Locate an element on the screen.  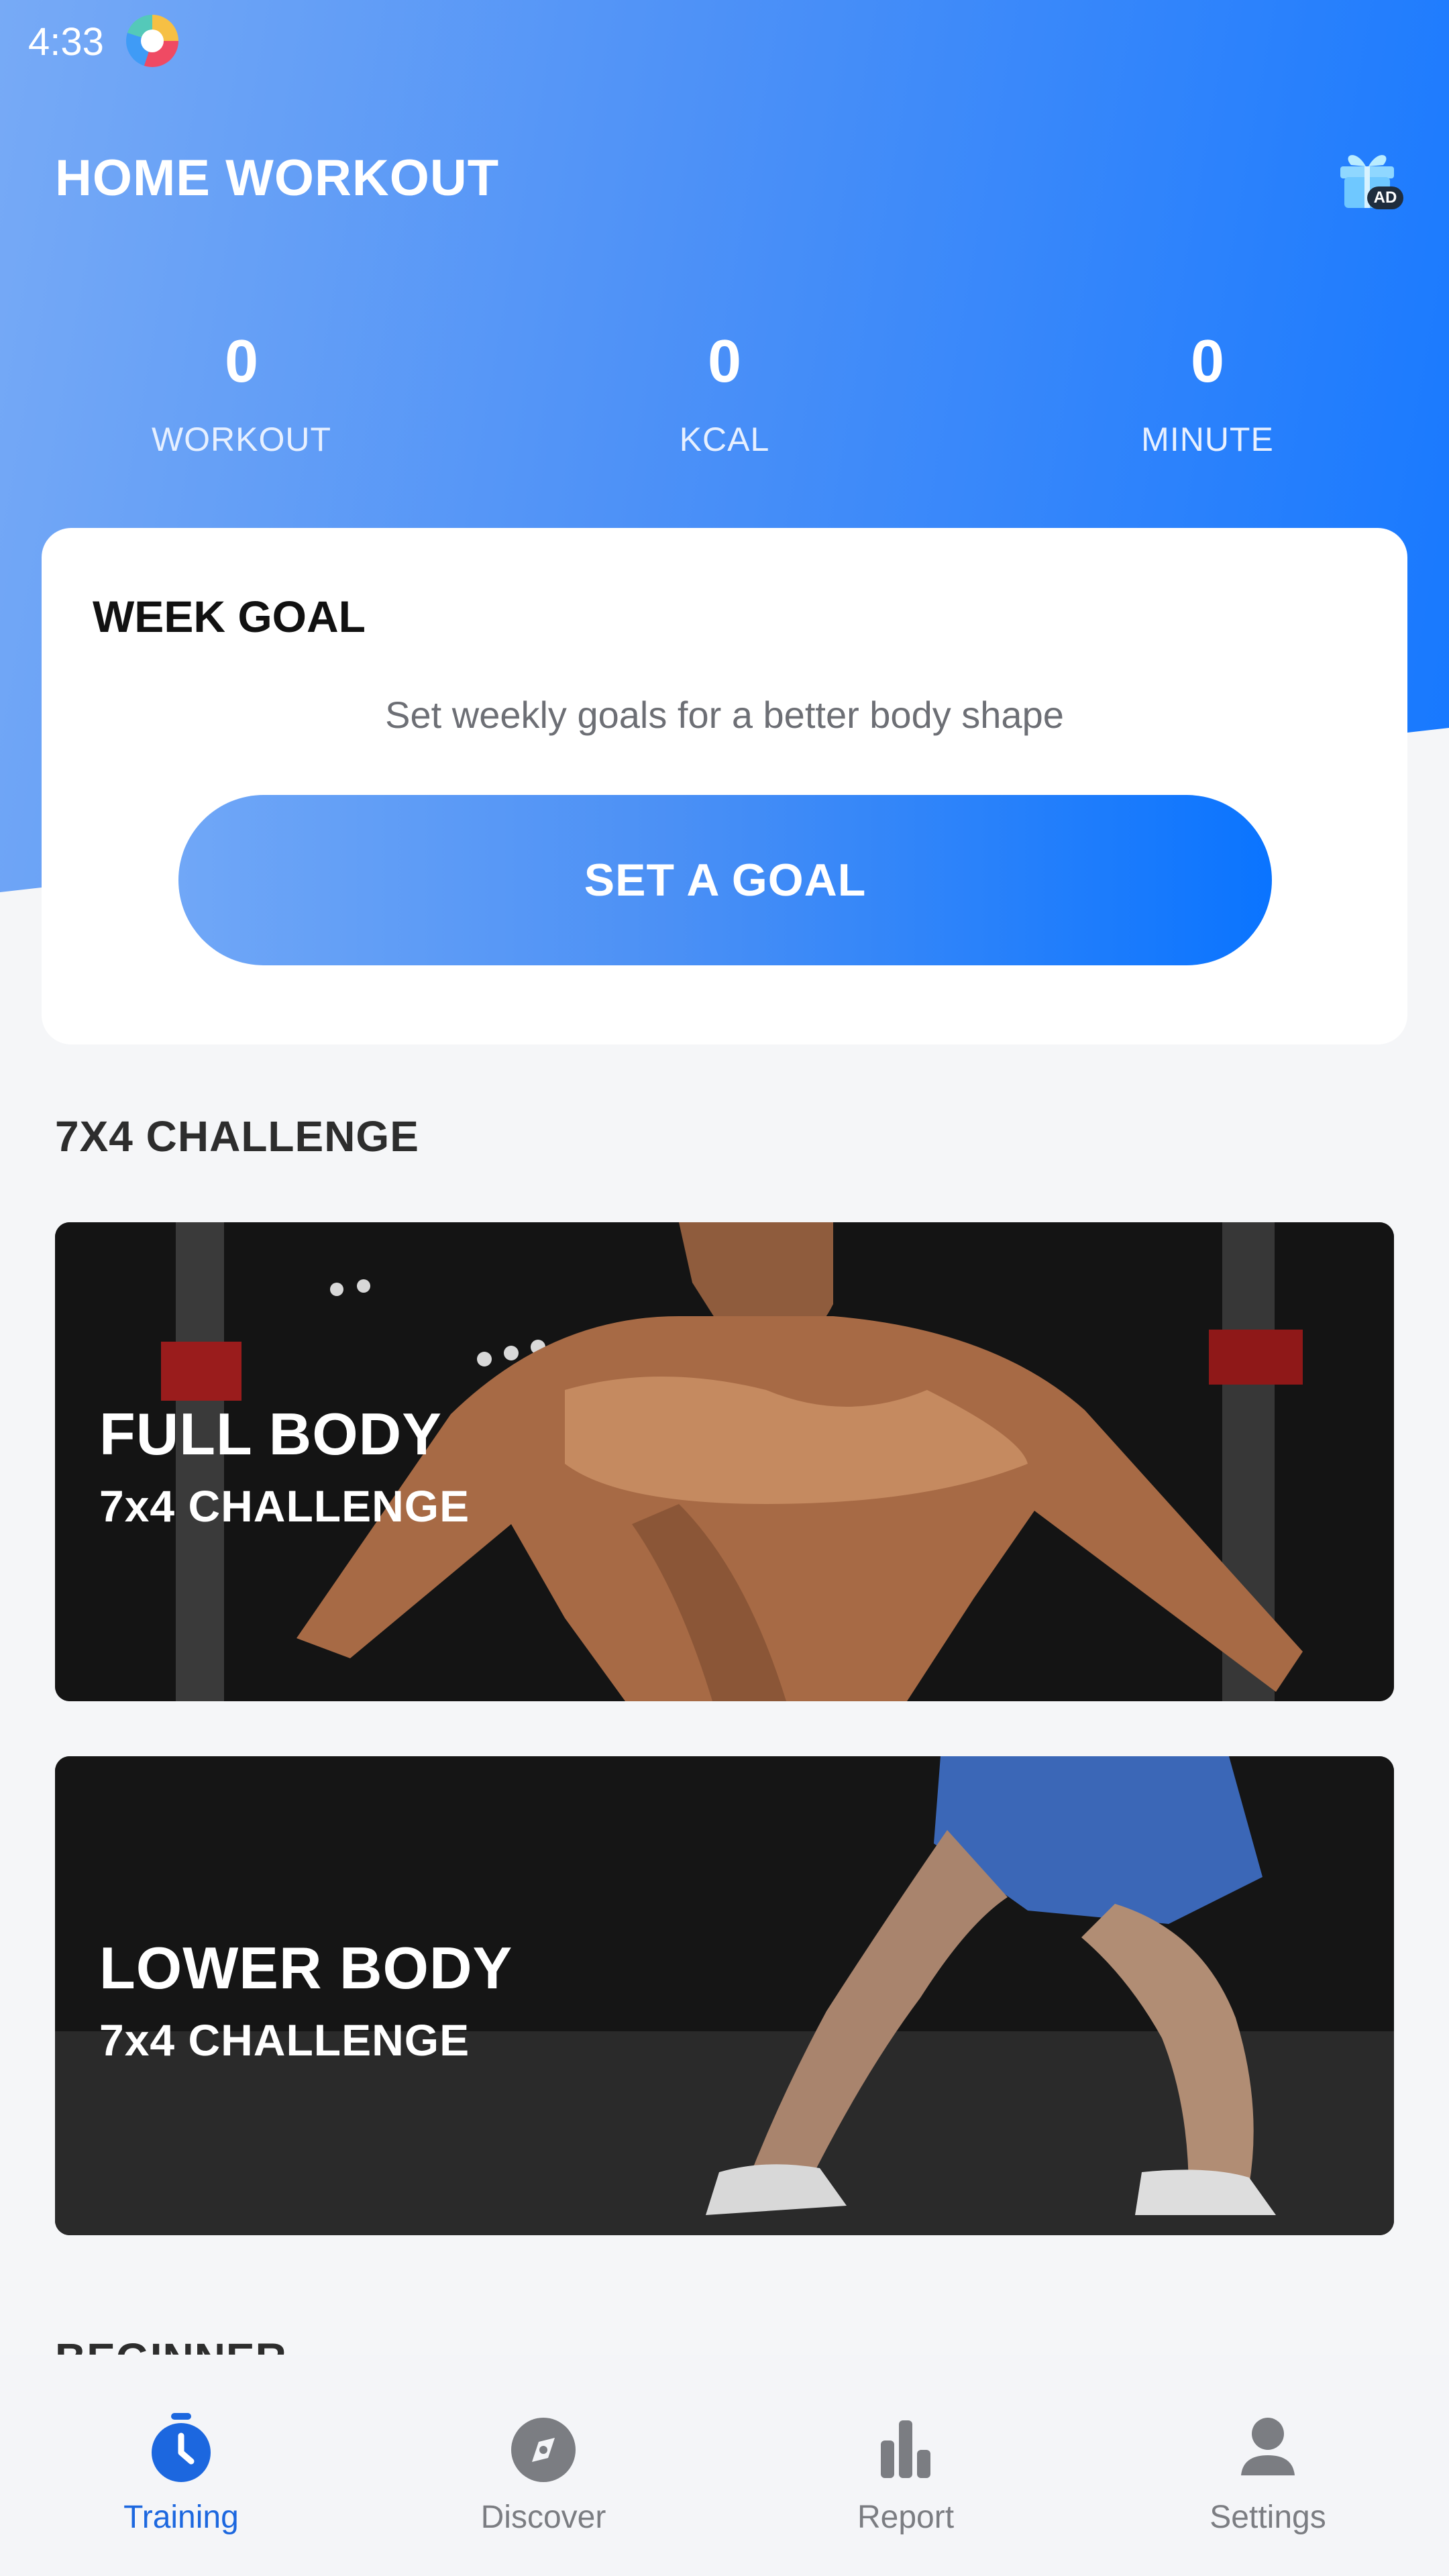
nav-report: Report is located at coordinates (905, 2467).